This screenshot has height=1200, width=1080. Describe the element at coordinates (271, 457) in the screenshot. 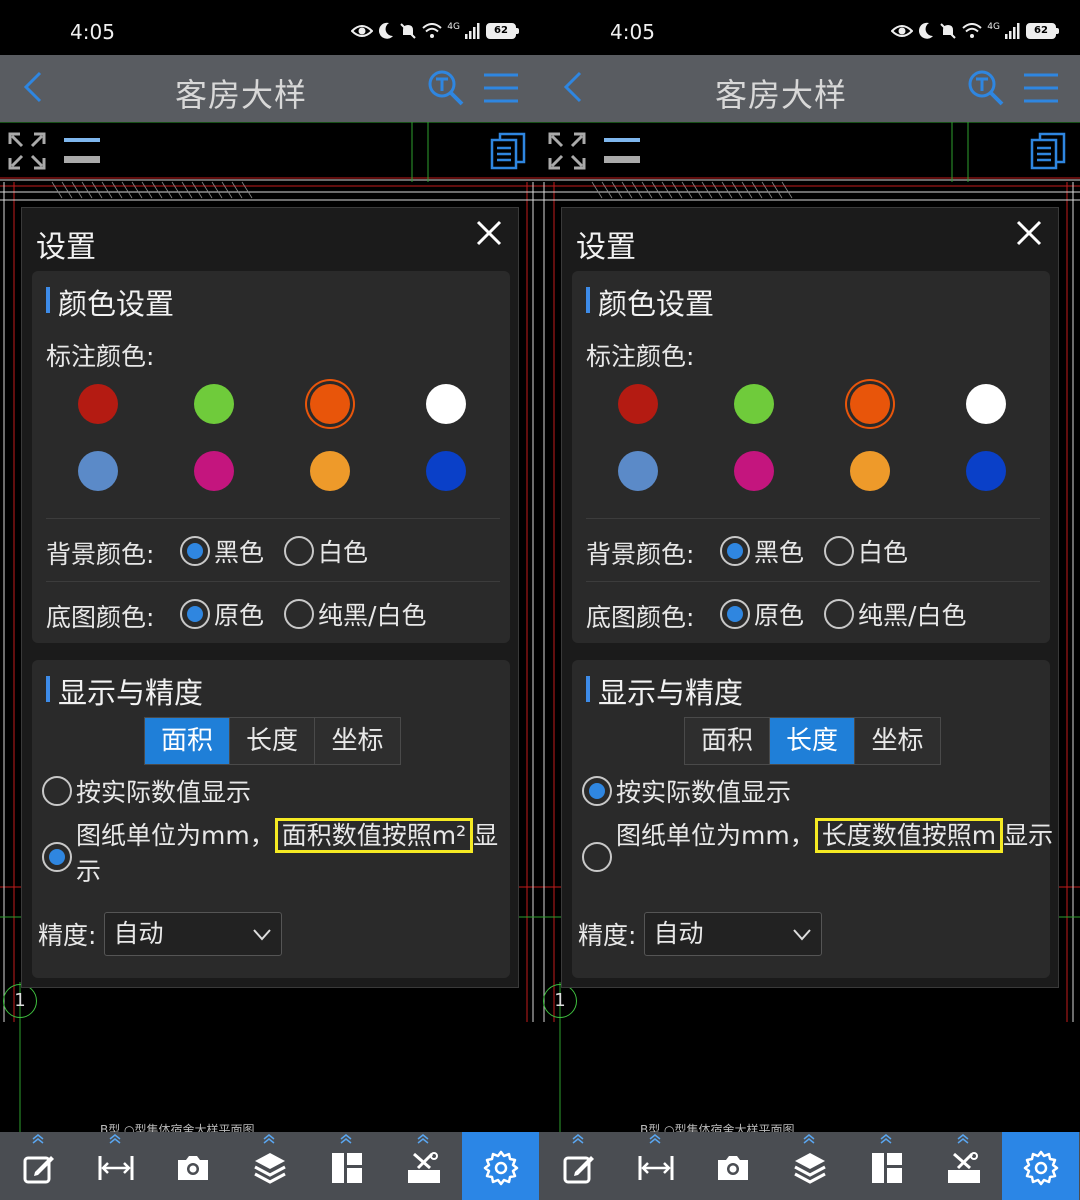

I see `color-settings-card: 颜色设置 标注颜色: 背景颜色: 黑色 白色 底图颜色: 原色 纯黑/白色` at that location.